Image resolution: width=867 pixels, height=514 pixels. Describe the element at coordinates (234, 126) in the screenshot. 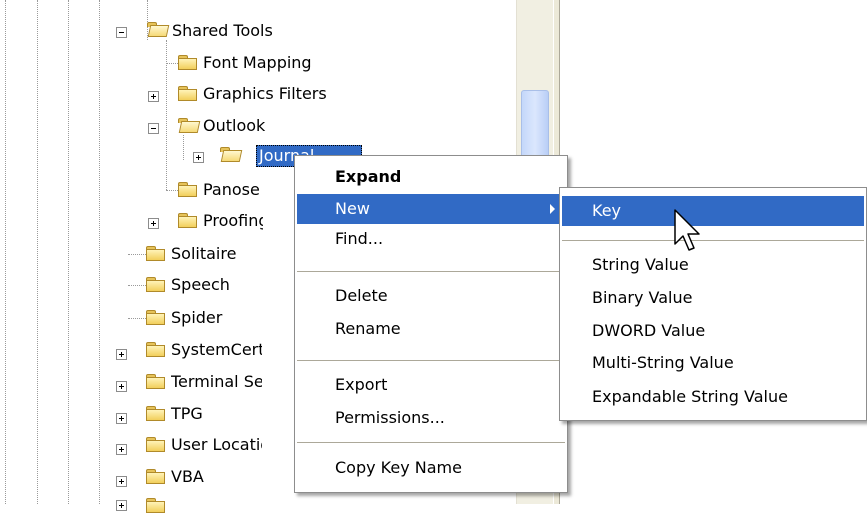

I see `tree-item-outlook: Outlook` at that location.